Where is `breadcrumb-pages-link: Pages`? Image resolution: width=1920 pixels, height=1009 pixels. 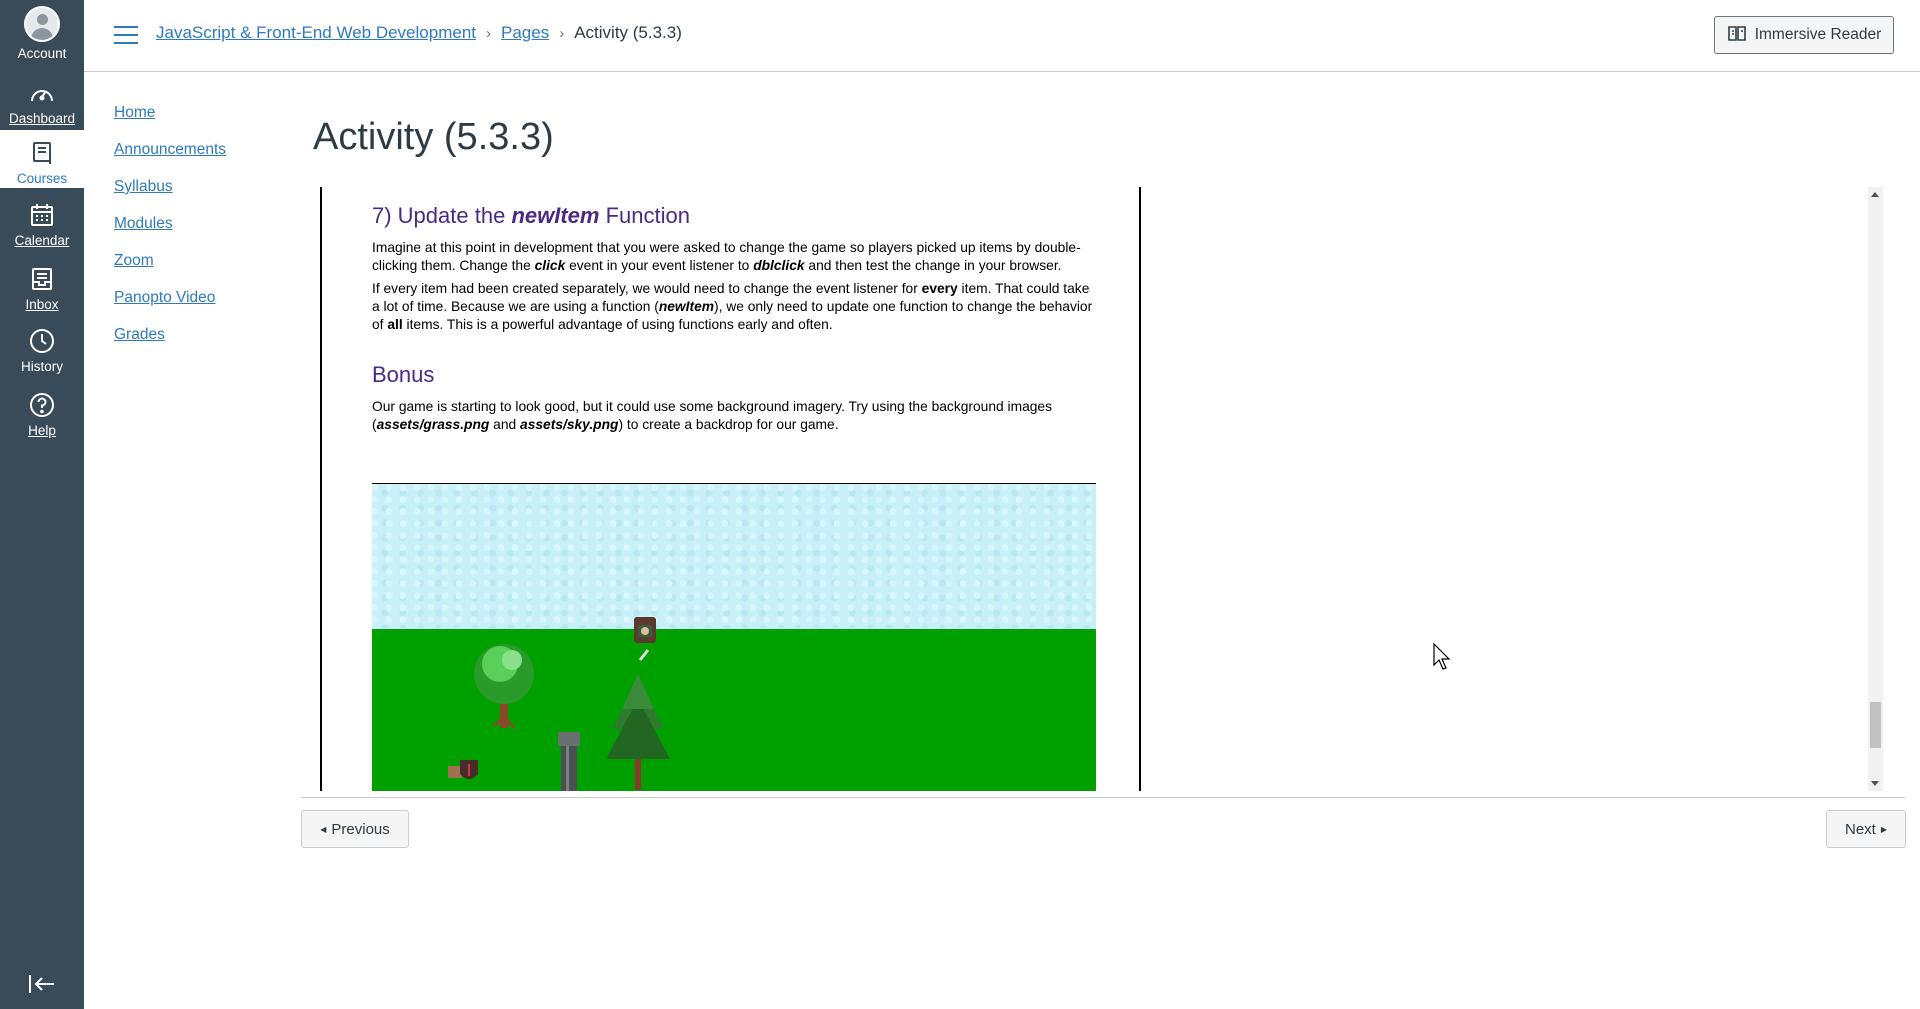 breadcrumb-pages-link: Pages is located at coordinates (525, 33).